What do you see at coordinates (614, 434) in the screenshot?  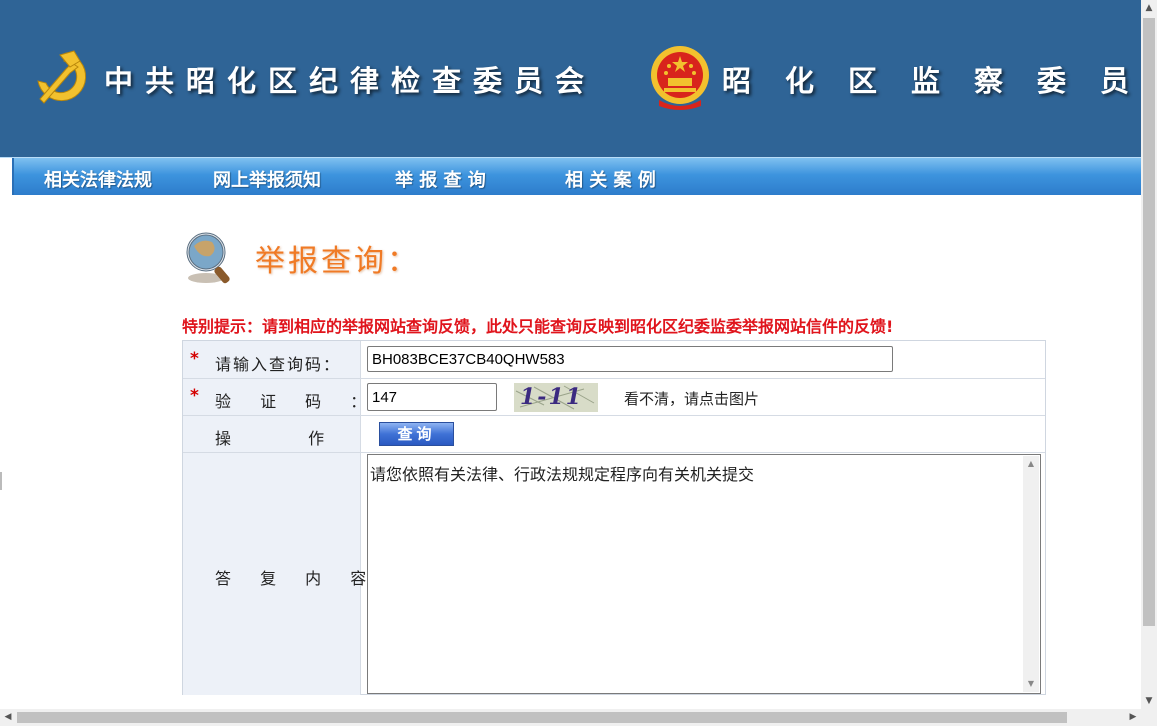 I see `form-row-action: 操 作 ： 查询` at bounding box center [614, 434].